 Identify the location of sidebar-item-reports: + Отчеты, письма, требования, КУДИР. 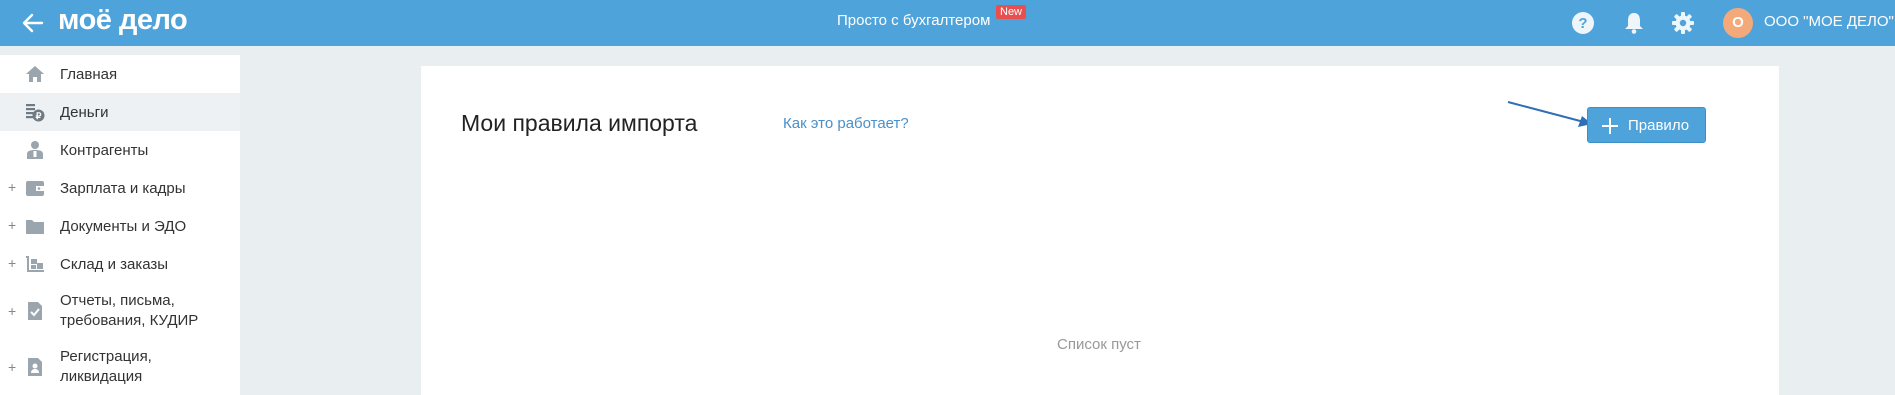
(120, 311).